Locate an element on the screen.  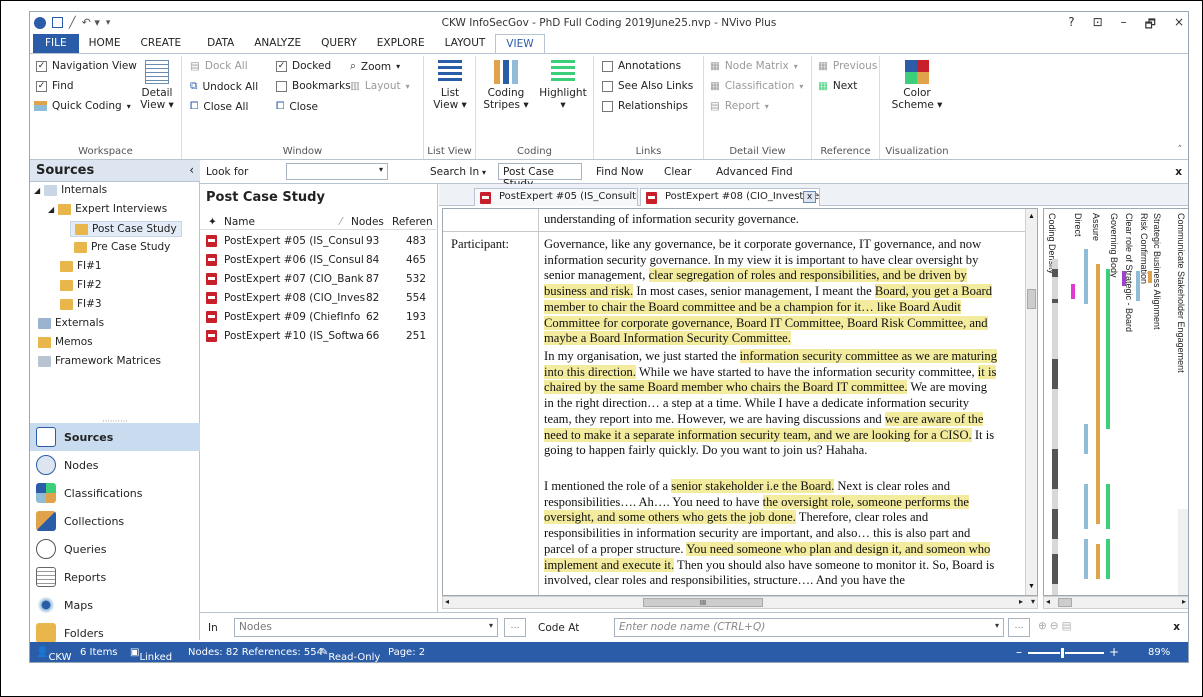
collapse-nav-icon: ‹ is located at coordinates (191, 170).